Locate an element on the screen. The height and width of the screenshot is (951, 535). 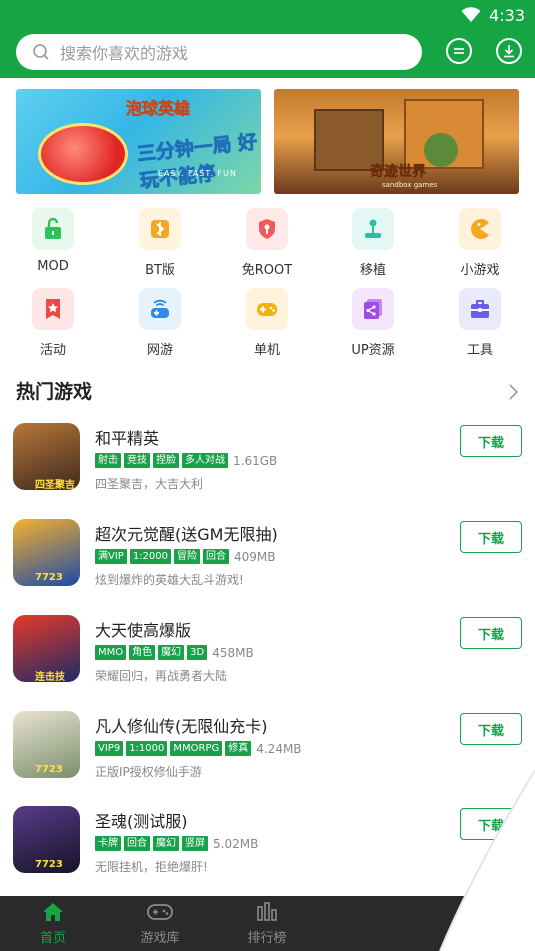
star-ribbon-icon is located at coordinates (53, 309).